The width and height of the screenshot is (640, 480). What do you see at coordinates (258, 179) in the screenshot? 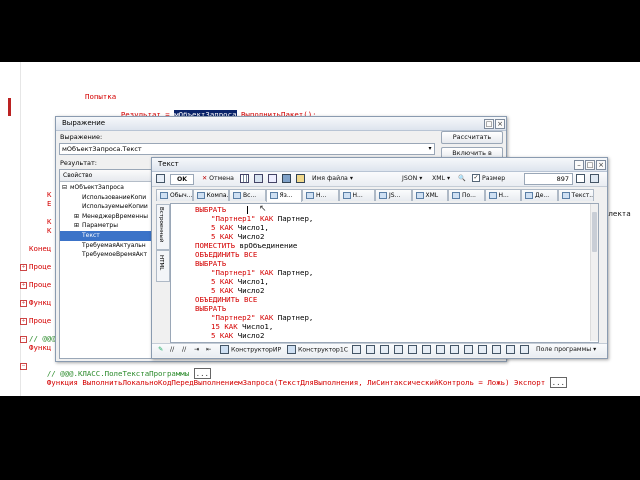
I see `columns-icon` at bounding box center [258, 179].